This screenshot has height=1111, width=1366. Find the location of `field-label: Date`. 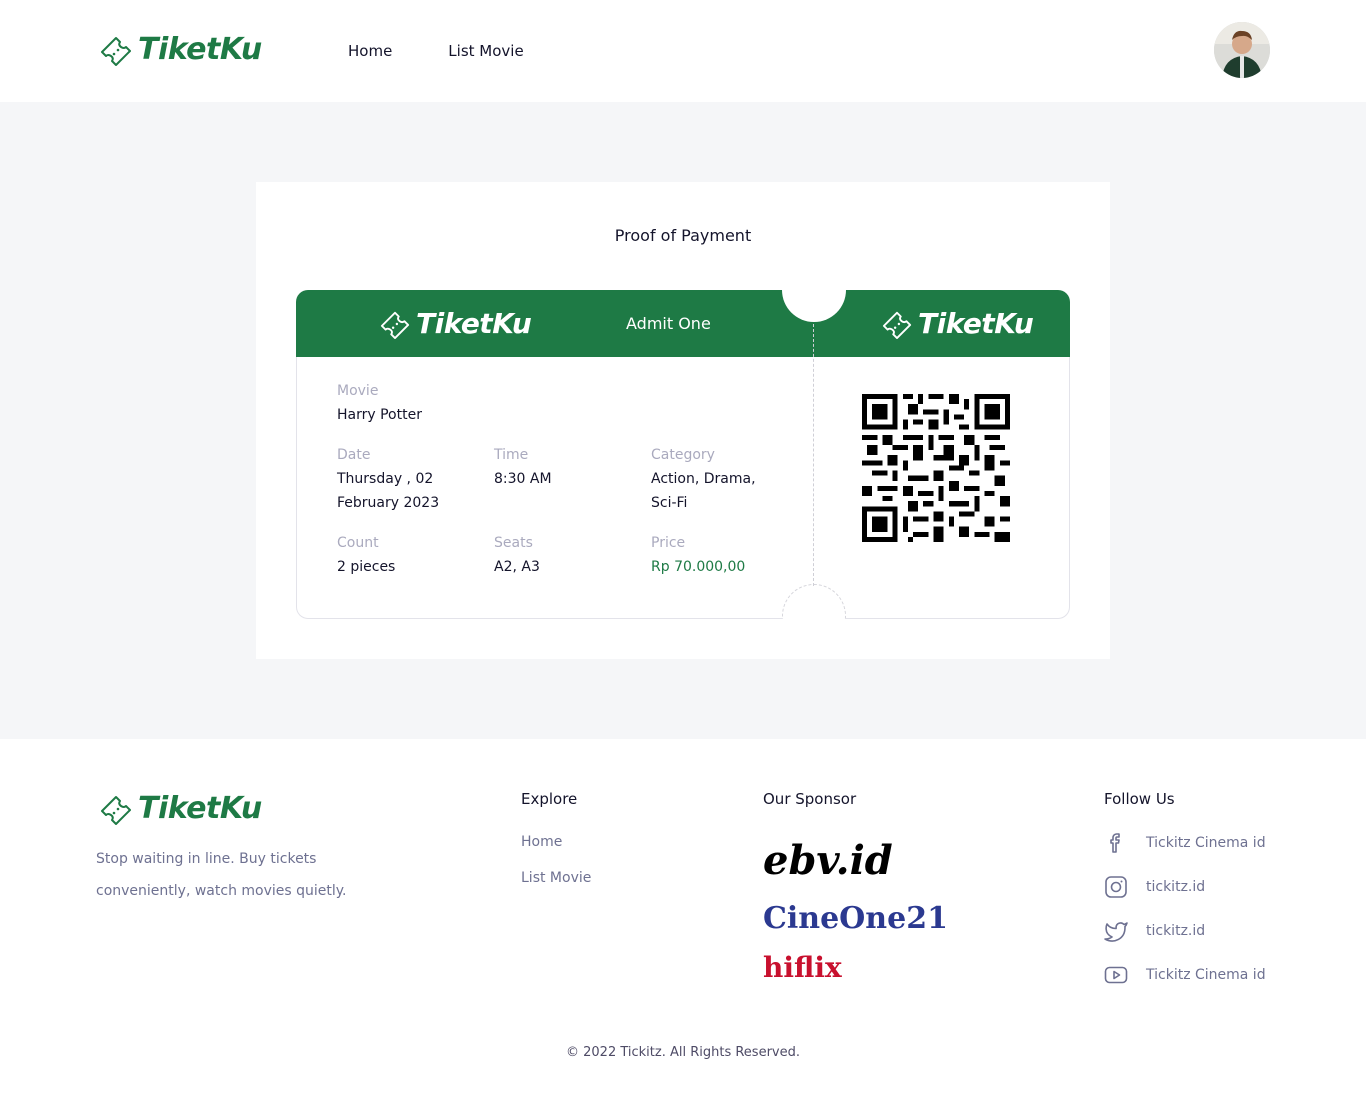

field-label: Date is located at coordinates (354, 455).